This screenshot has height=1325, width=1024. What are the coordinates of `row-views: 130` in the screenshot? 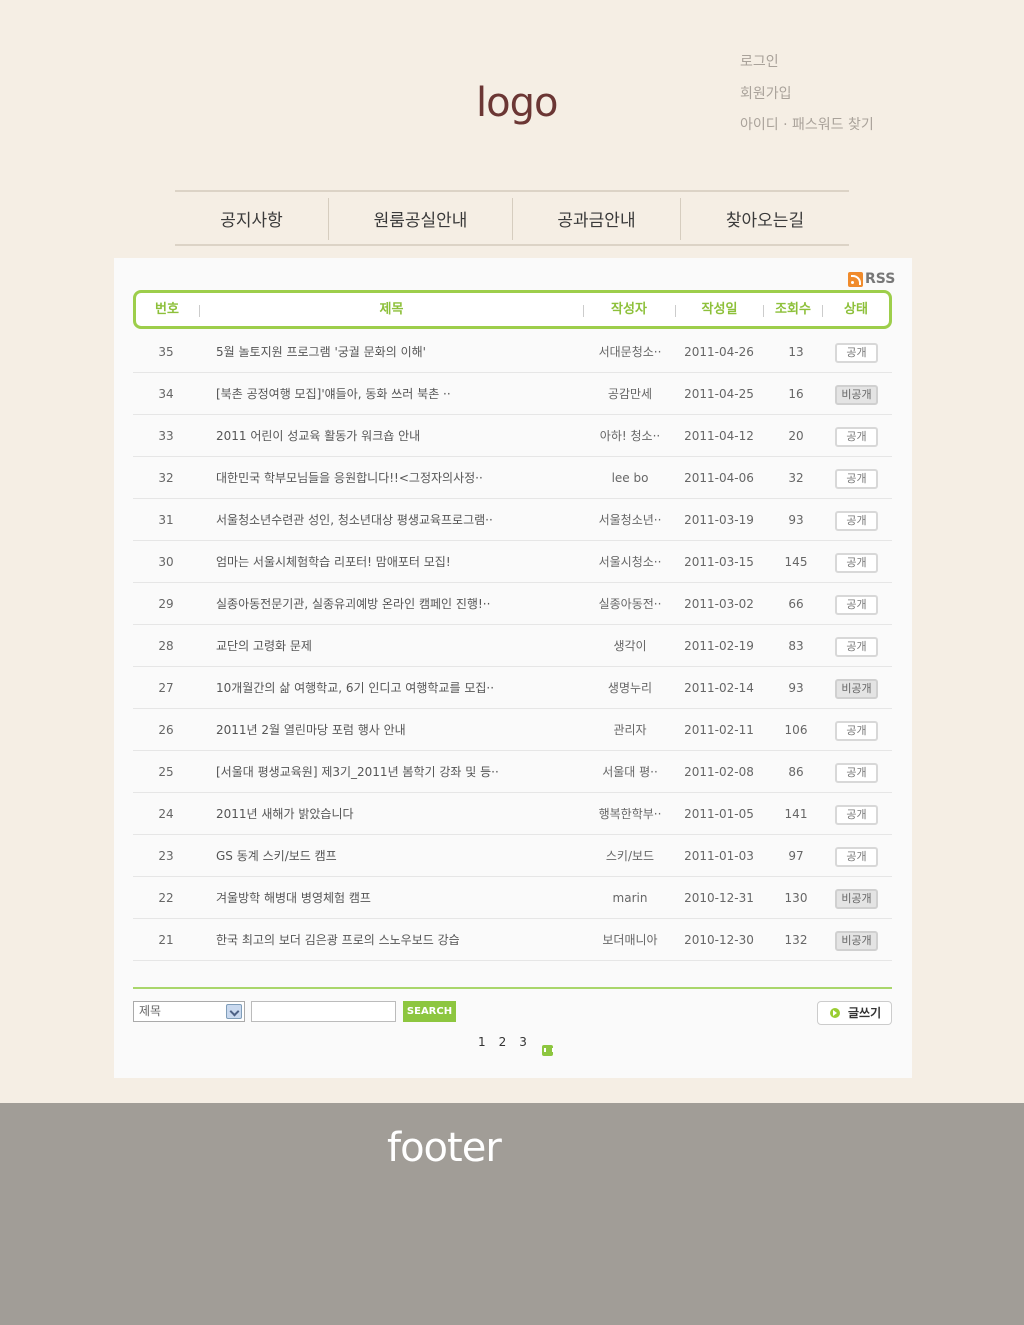 It's located at (796, 898).